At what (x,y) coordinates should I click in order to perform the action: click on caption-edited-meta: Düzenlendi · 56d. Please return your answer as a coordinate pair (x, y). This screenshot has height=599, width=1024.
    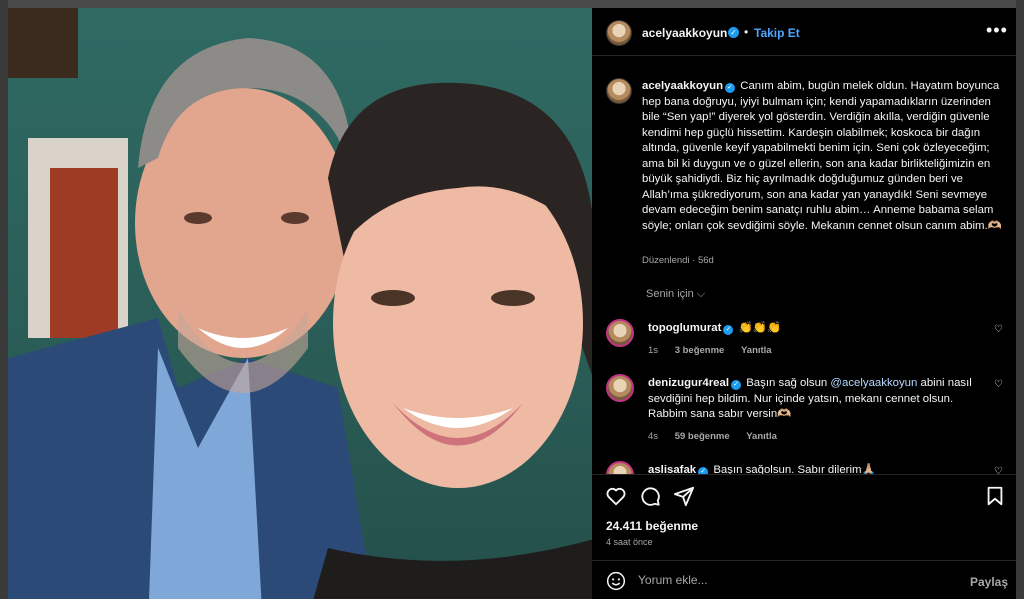
    Looking at the image, I should click on (678, 260).